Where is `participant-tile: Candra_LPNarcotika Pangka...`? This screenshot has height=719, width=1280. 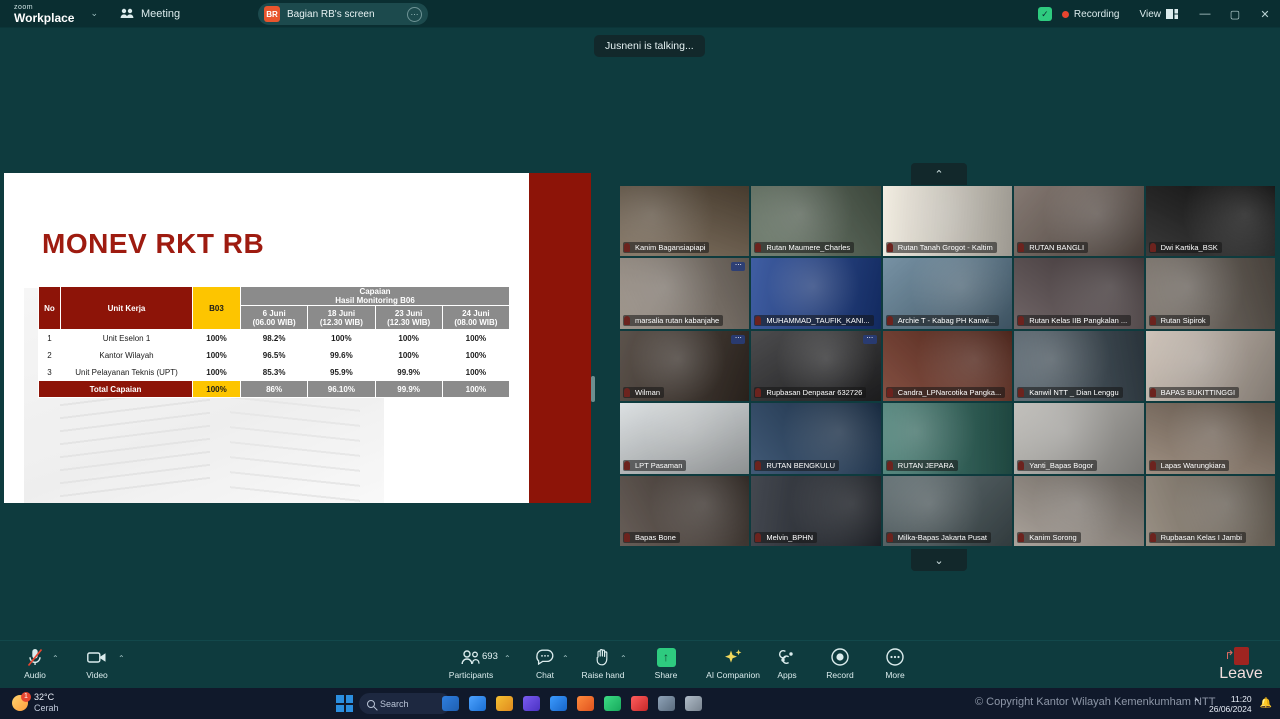 participant-tile: Candra_LPNarcotika Pangka... is located at coordinates (947, 366).